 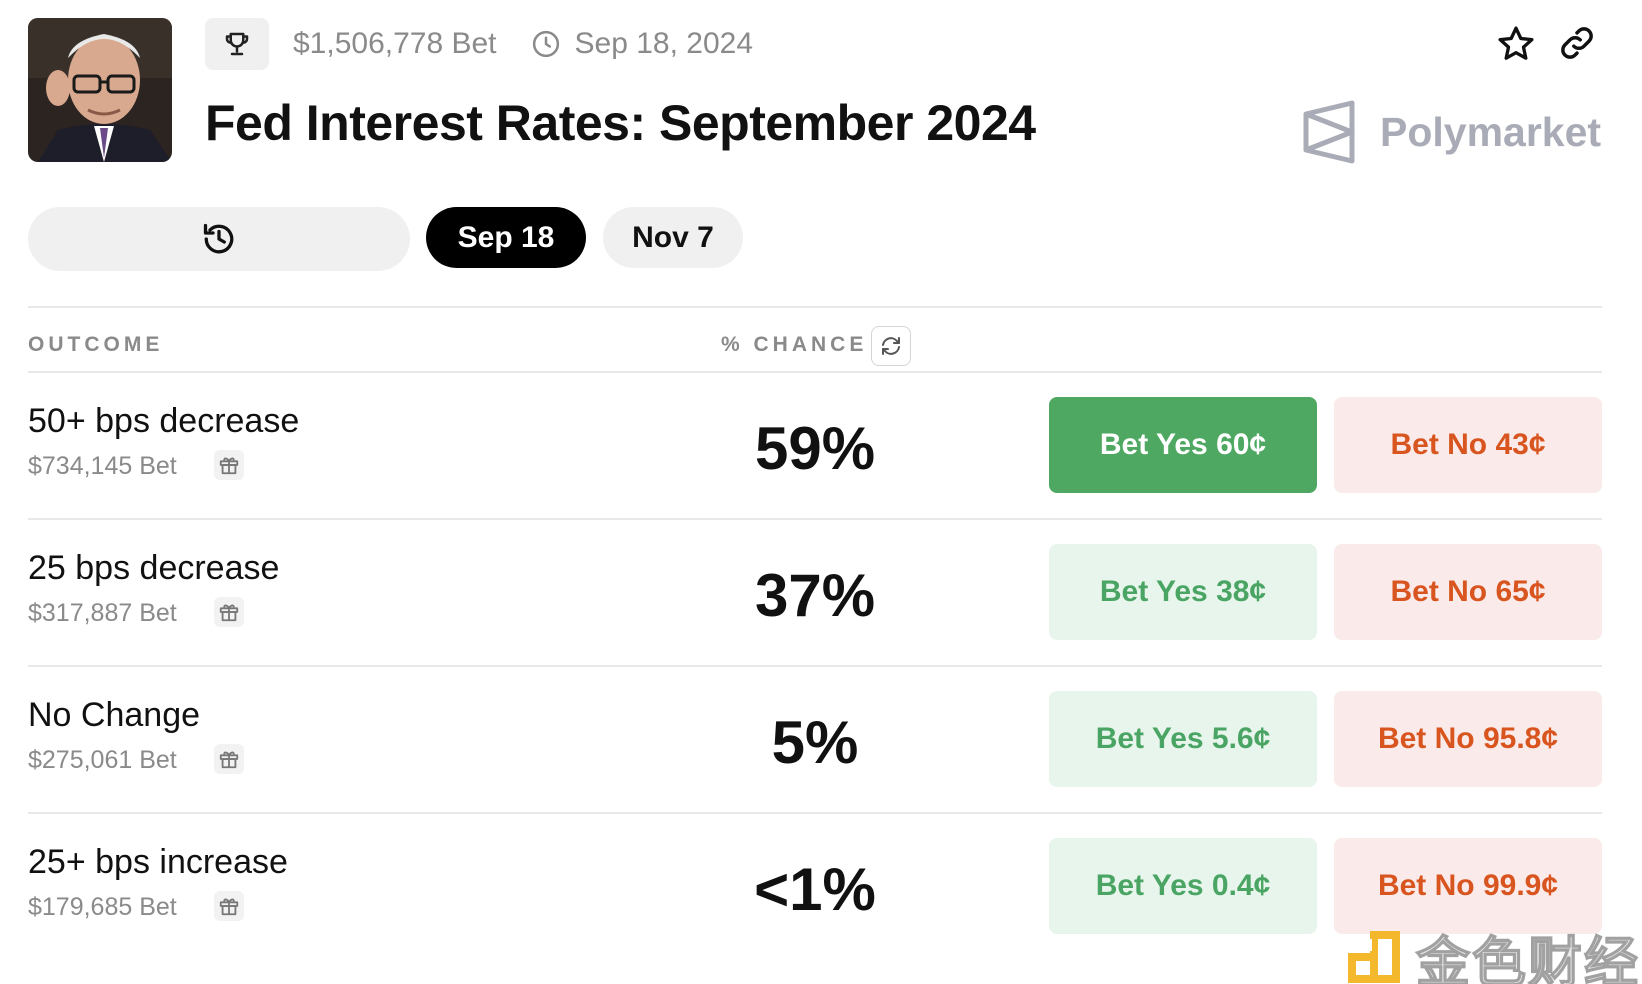 What do you see at coordinates (815, 742) in the screenshot?
I see `outcome-chance: 5%` at bounding box center [815, 742].